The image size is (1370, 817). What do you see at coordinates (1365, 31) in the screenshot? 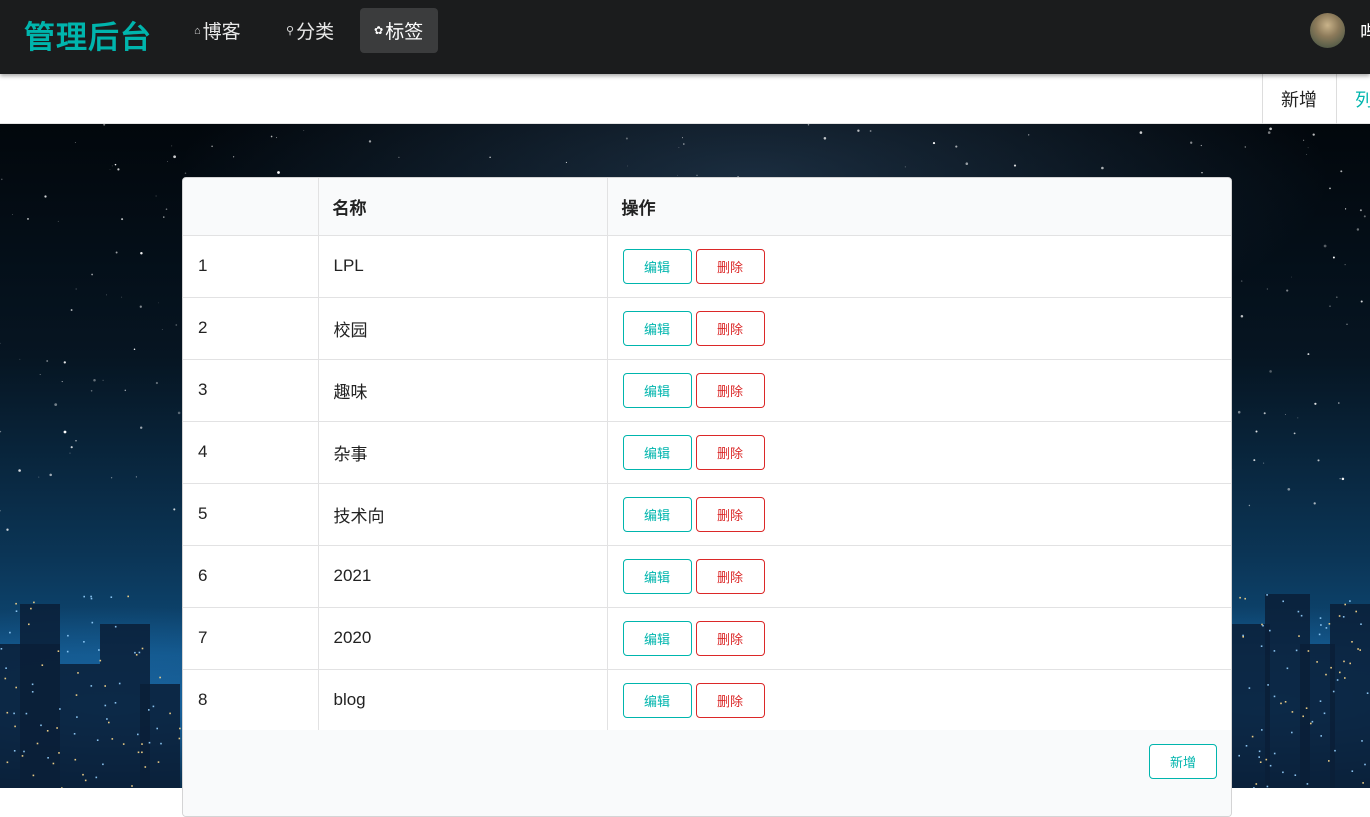
I see `user-name: 哔` at bounding box center [1365, 31].